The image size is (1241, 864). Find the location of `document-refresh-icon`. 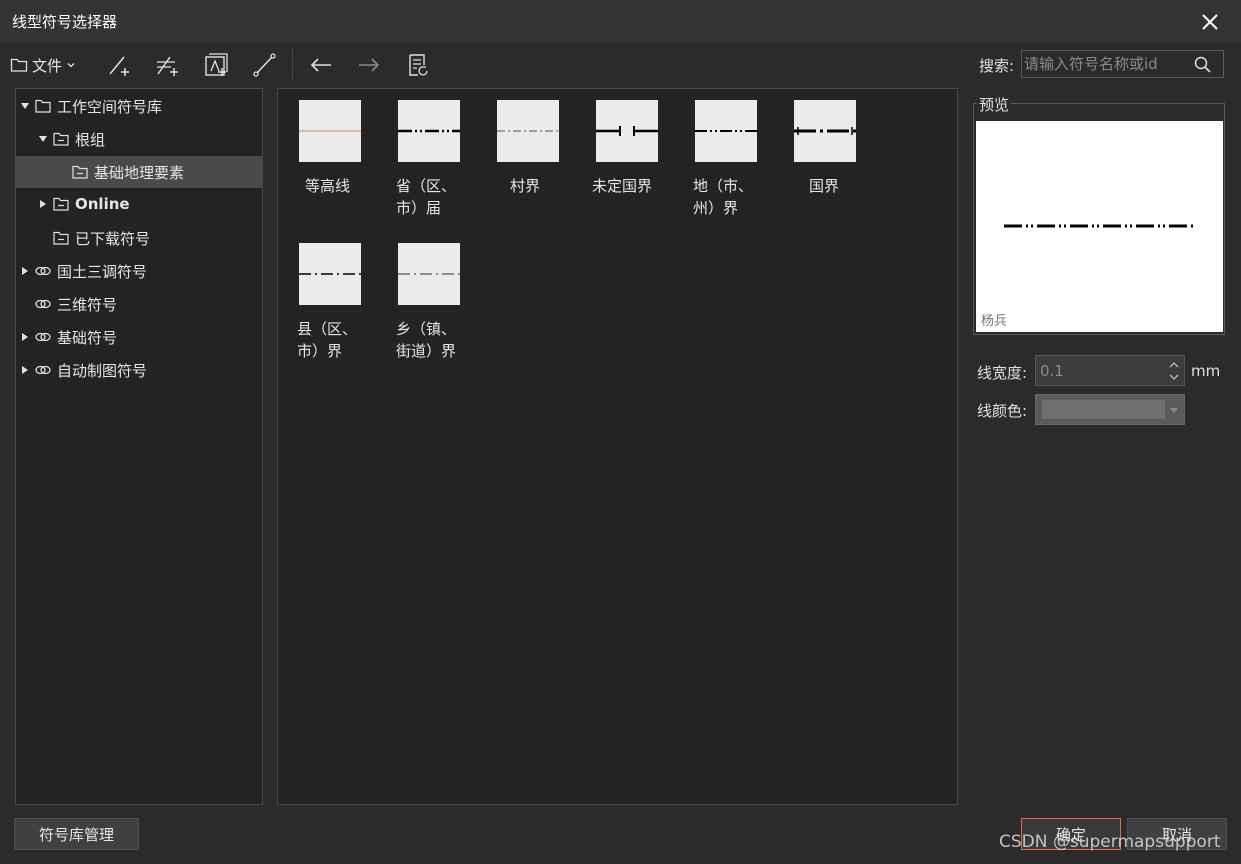

document-refresh-icon is located at coordinates (418, 65).